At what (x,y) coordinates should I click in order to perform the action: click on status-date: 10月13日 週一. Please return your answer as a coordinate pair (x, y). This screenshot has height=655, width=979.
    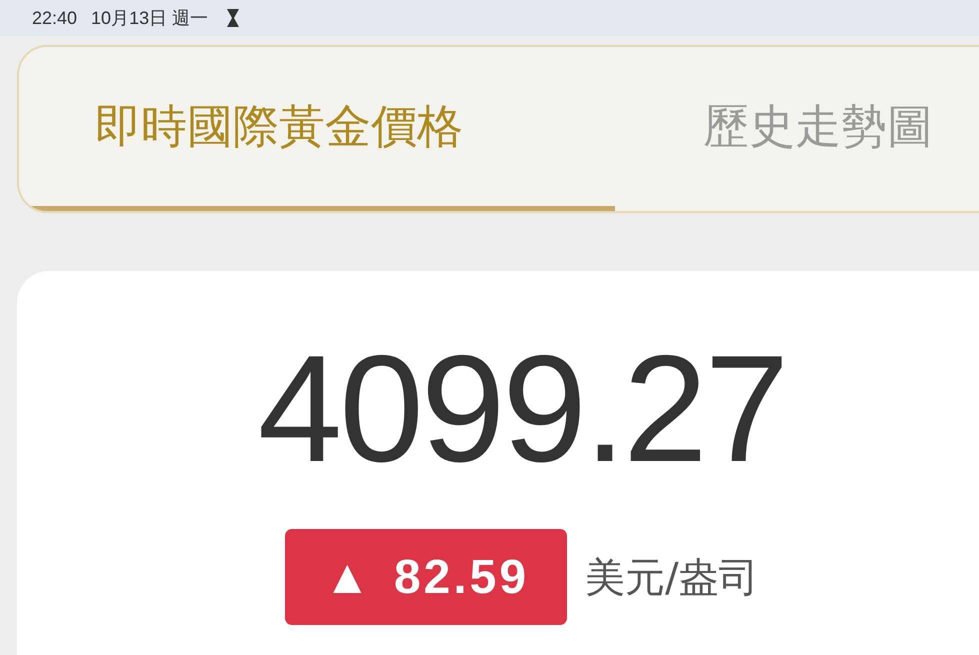
    Looking at the image, I should click on (149, 18).